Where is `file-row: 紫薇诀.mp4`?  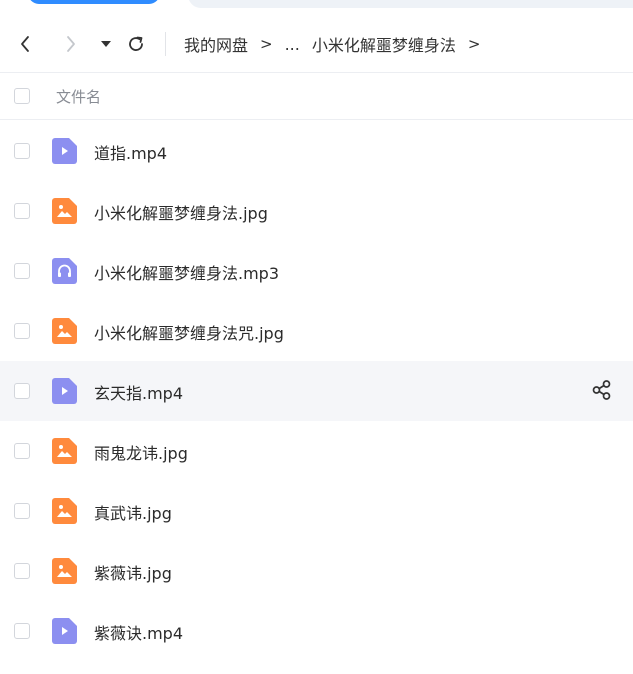
file-row: 紫薇诀.mp4 is located at coordinates (316, 631).